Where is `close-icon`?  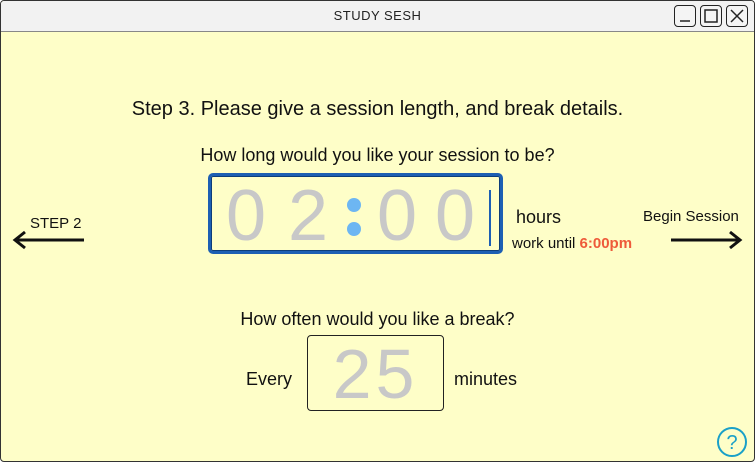 close-icon is located at coordinates (737, 16).